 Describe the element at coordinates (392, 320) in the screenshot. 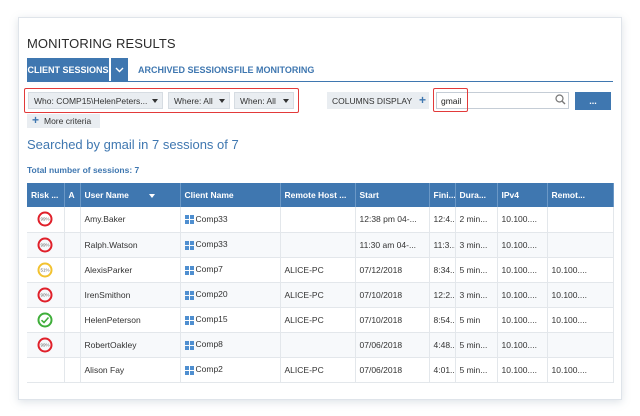

I see `start-cell: 07/10/2018` at that location.